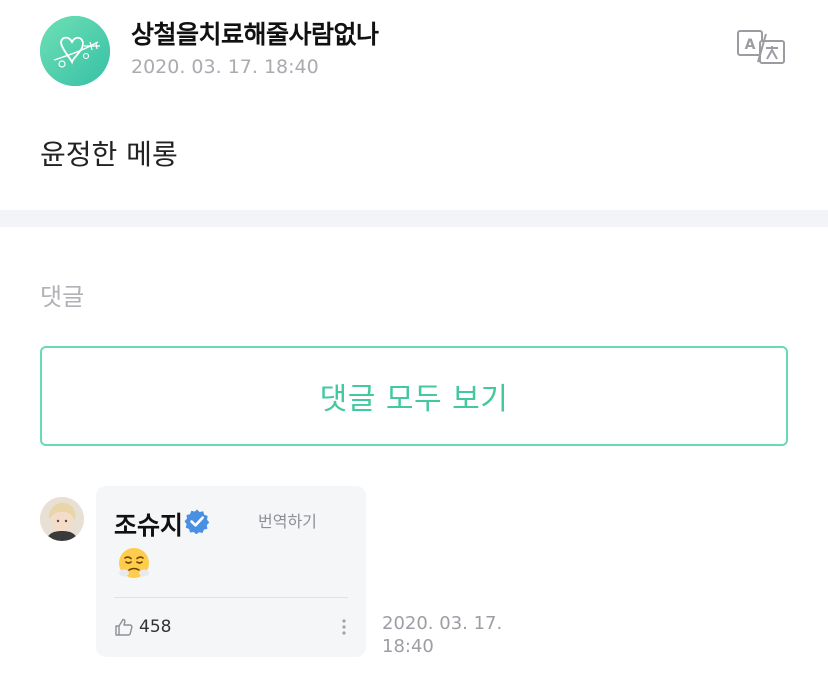  Describe the element at coordinates (255, 33) in the screenshot. I see `post-author-name: 상철을치료해줄사람없나` at that location.